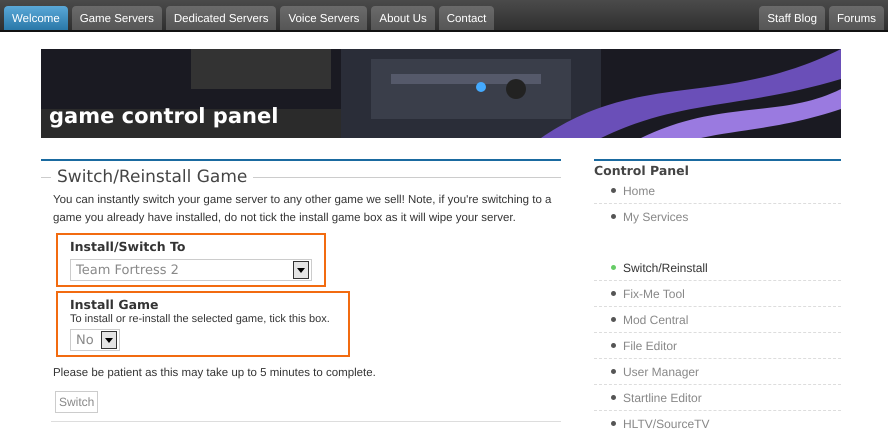 The height and width of the screenshot is (442, 888). I want to click on nav-tab: Game Servers, so click(117, 18).